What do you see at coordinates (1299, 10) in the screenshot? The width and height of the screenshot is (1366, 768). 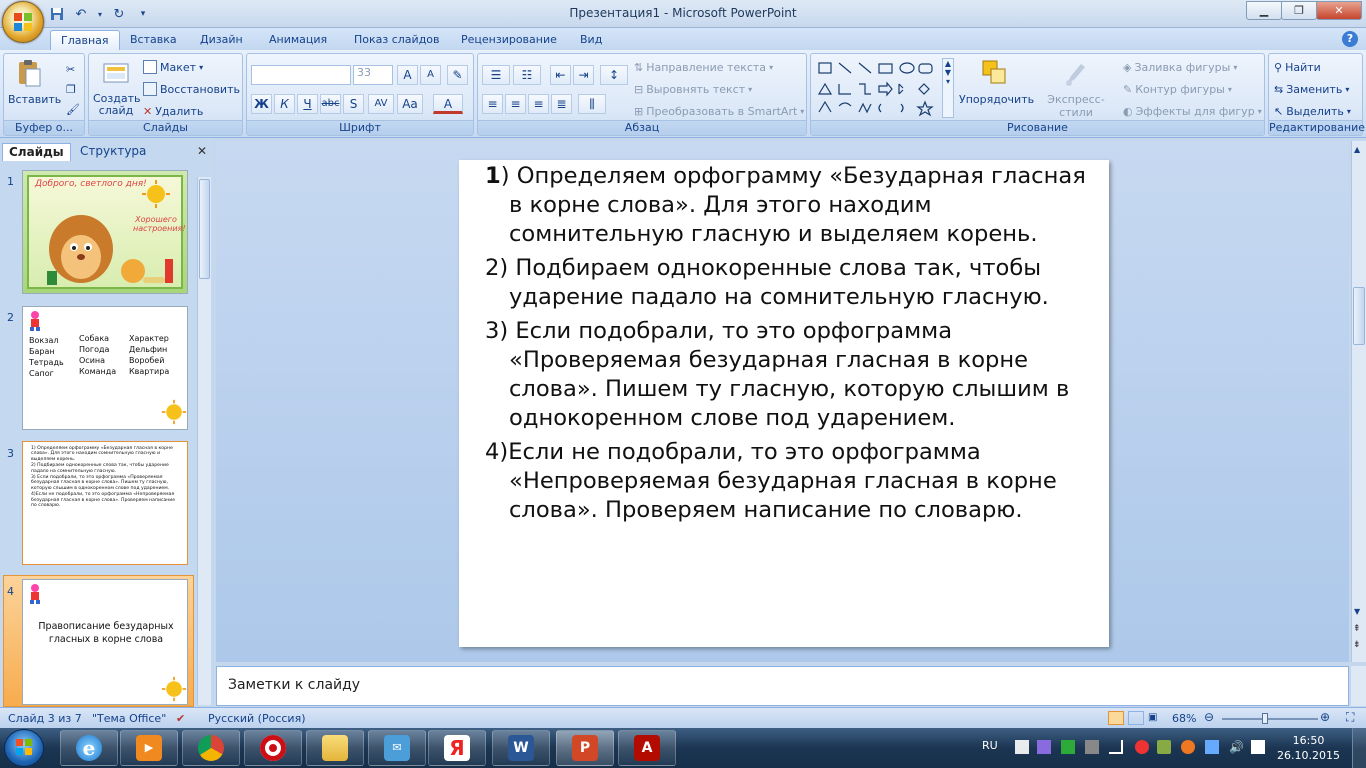 I see `restore-button: ❐` at bounding box center [1299, 10].